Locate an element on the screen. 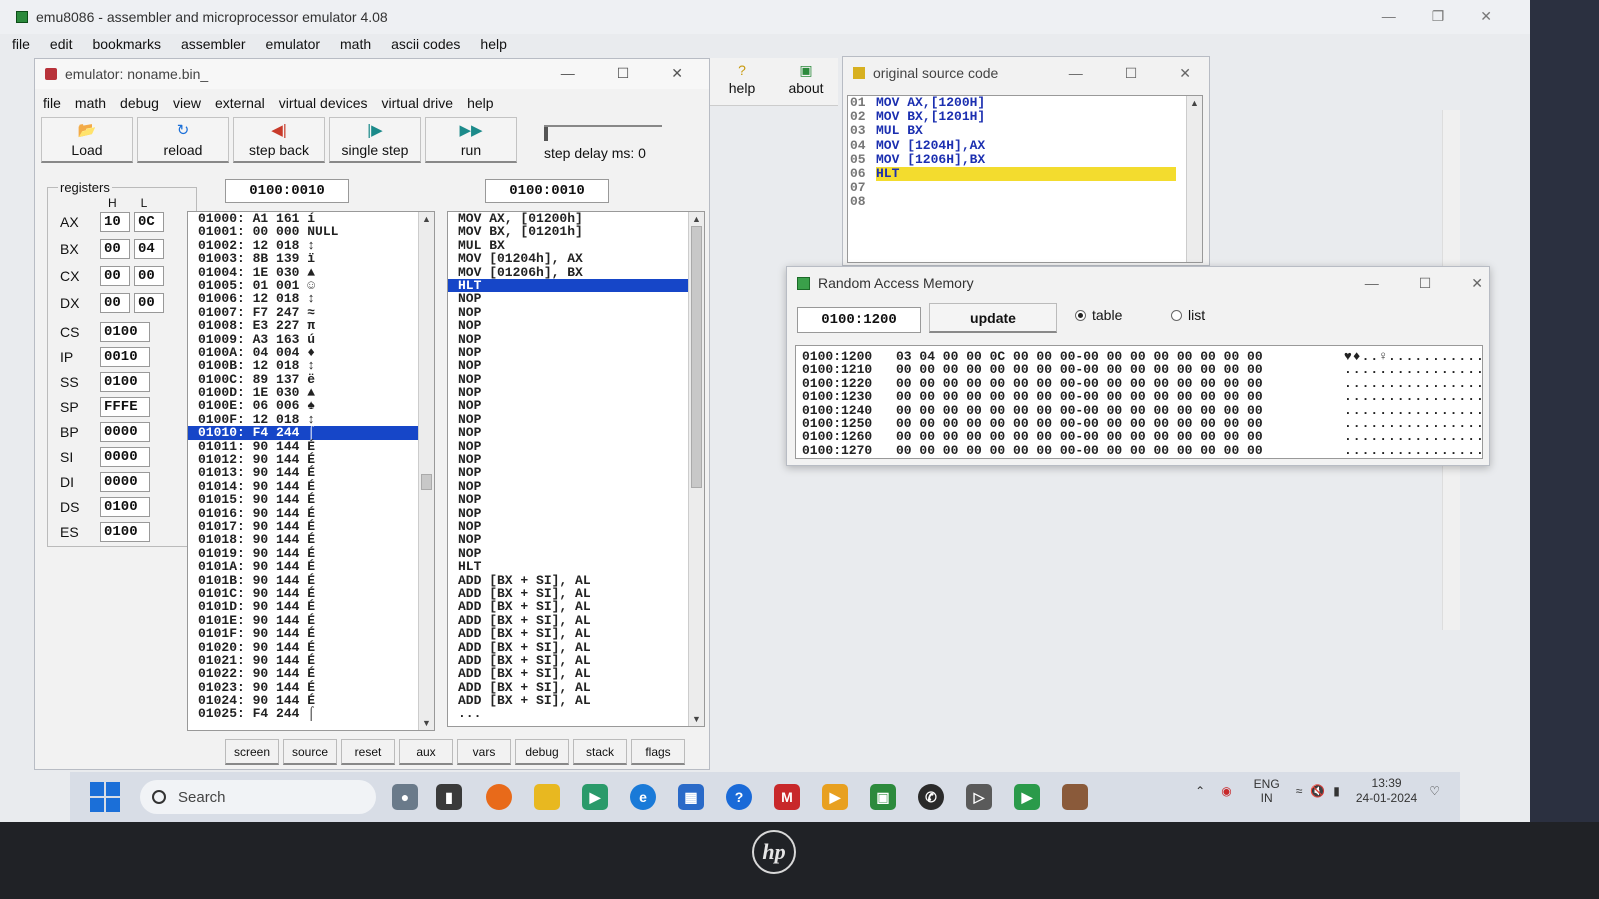  disassembly-line: MOV [01206h], BX is located at coordinates (576, 272).